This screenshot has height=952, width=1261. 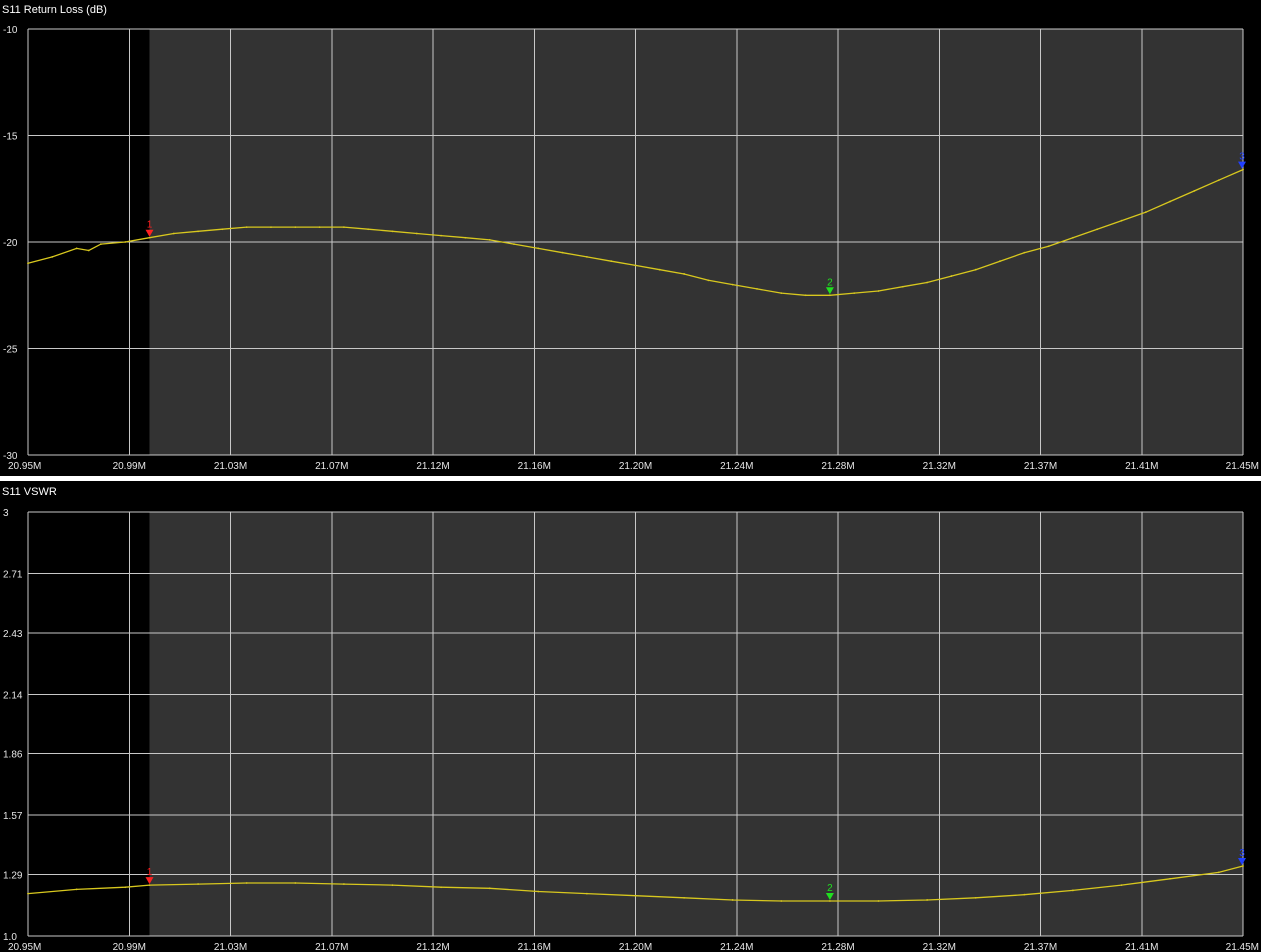 What do you see at coordinates (13, 816) in the screenshot?
I see `y-tick-label: 1.57` at bounding box center [13, 816].